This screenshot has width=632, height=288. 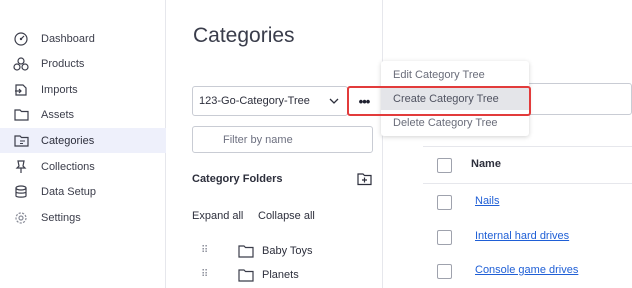 What do you see at coordinates (83, 89) in the screenshot?
I see `sidebar-item-imports: Imports` at bounding box center [83, 89].